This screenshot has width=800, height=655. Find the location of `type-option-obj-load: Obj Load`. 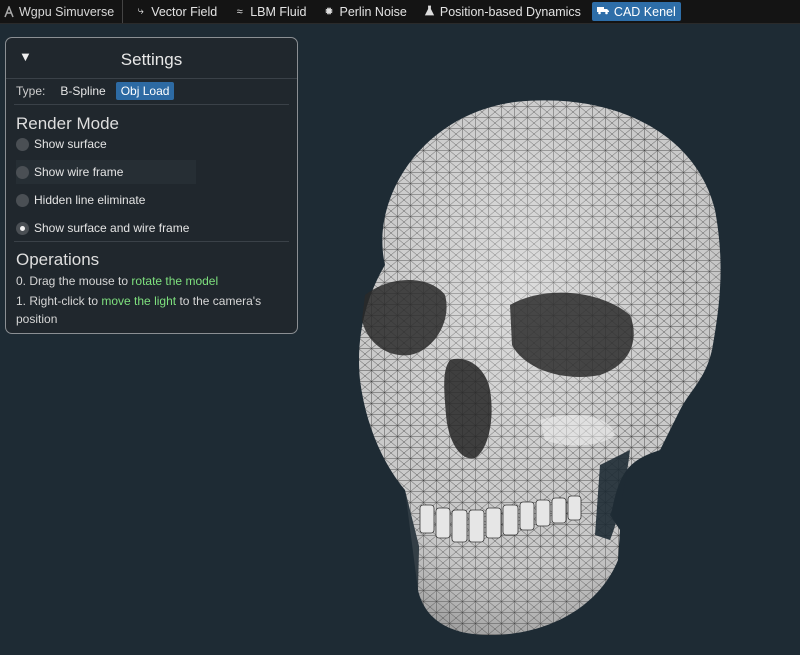

type-option-obj-load: Obj Load is located at coordinates (145, 91).